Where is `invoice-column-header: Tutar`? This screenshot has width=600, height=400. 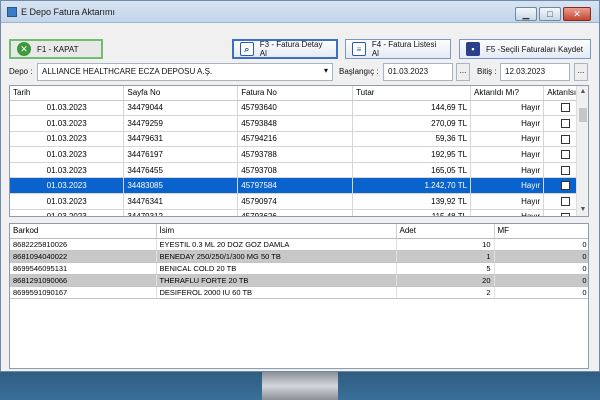
invoice-column-header: Tutar is located at coordinates (412, 93).